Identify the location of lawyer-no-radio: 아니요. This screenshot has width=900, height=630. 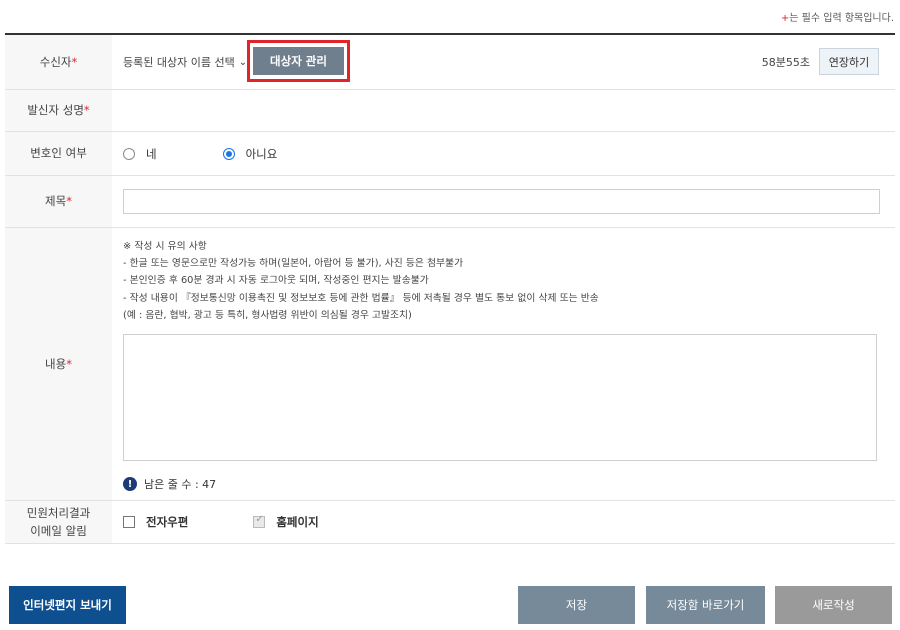
(250, 154).